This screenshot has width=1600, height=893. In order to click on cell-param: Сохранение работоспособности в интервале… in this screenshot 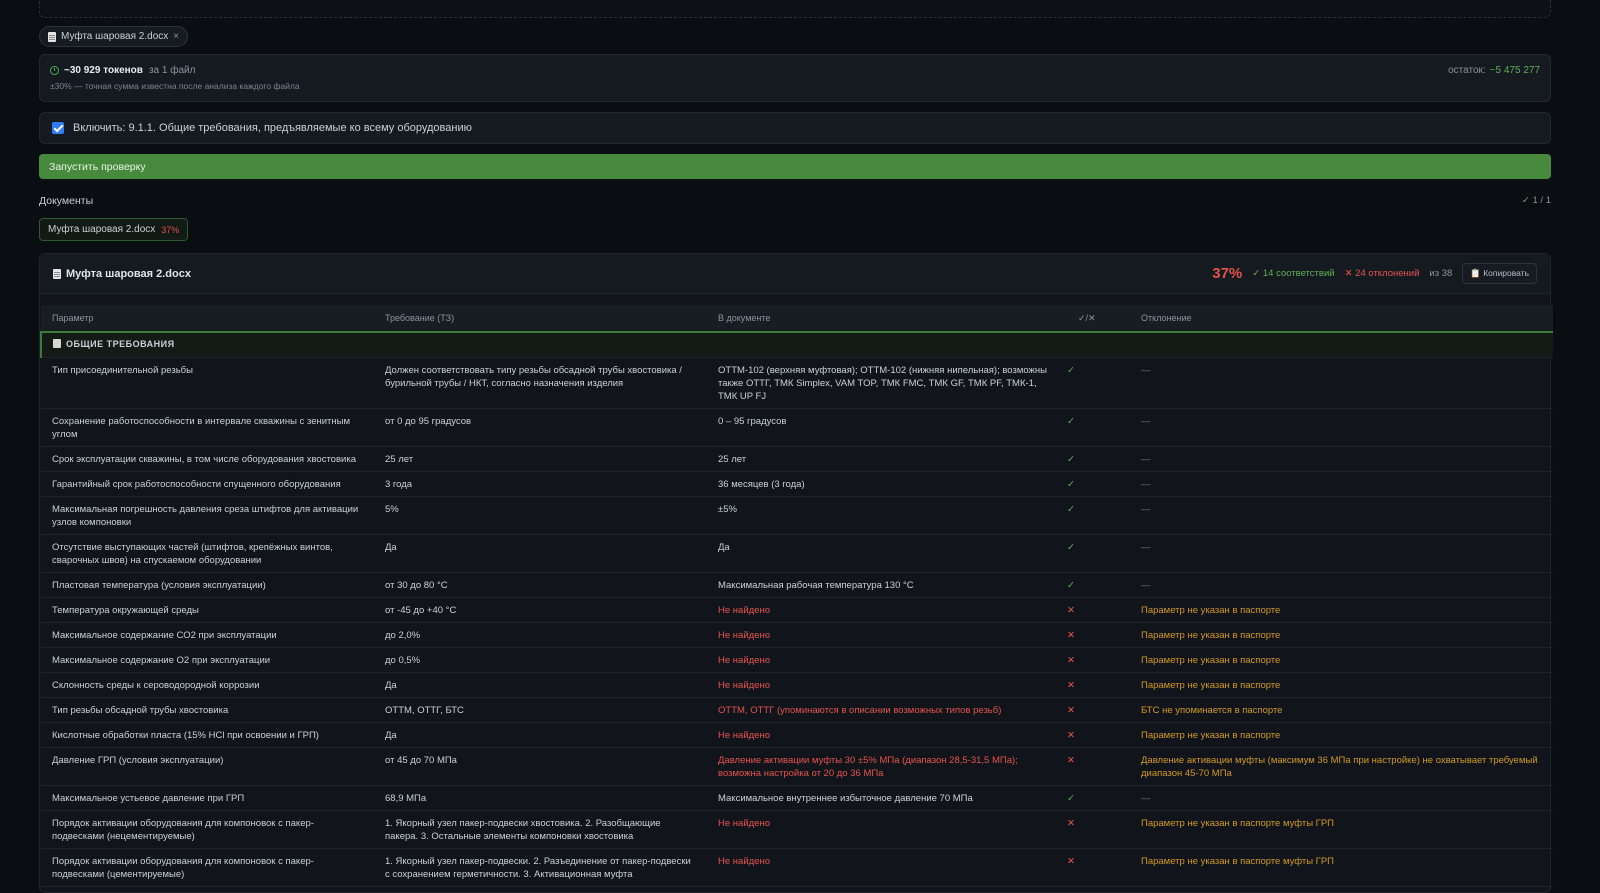, I will do `click(207, 427)`.